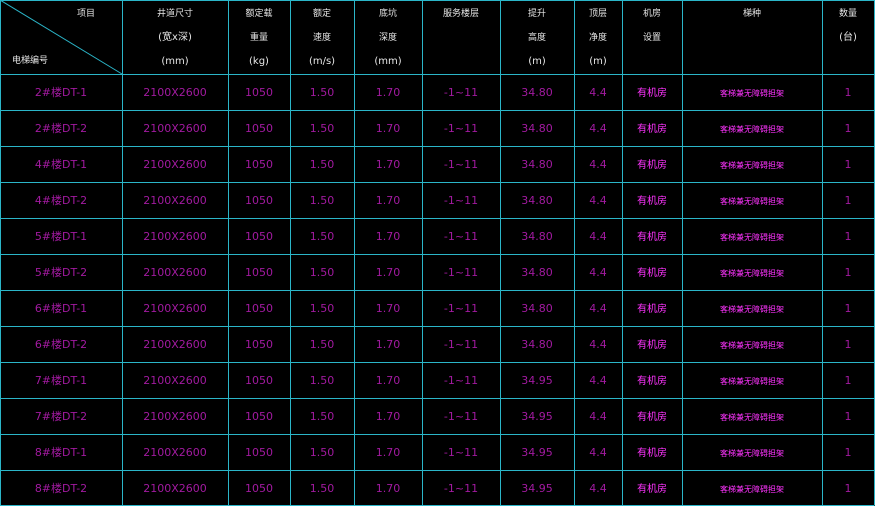 The image size is (875, 506). What do you see at coordinates (259, 61) in the screenshot?
I see `header-load-line-2: (kg)` at bounding box center [259, 61].